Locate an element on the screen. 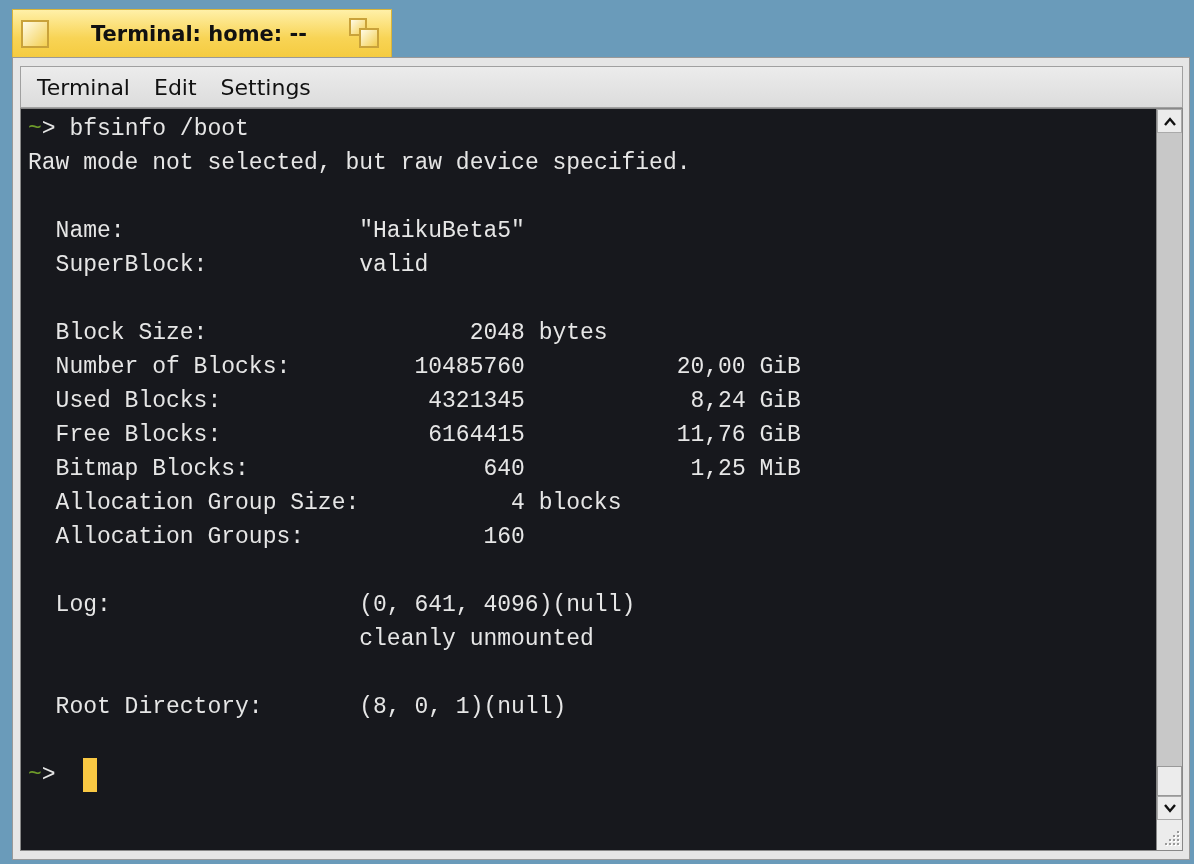  block-count: 2048 is located at coordinates (496, 333).